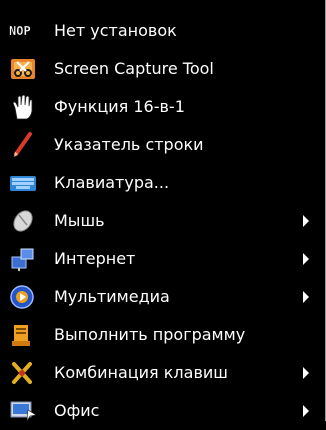 This screenshot has height=430, width=326. I want to click on media-icon, so click(23, 297).